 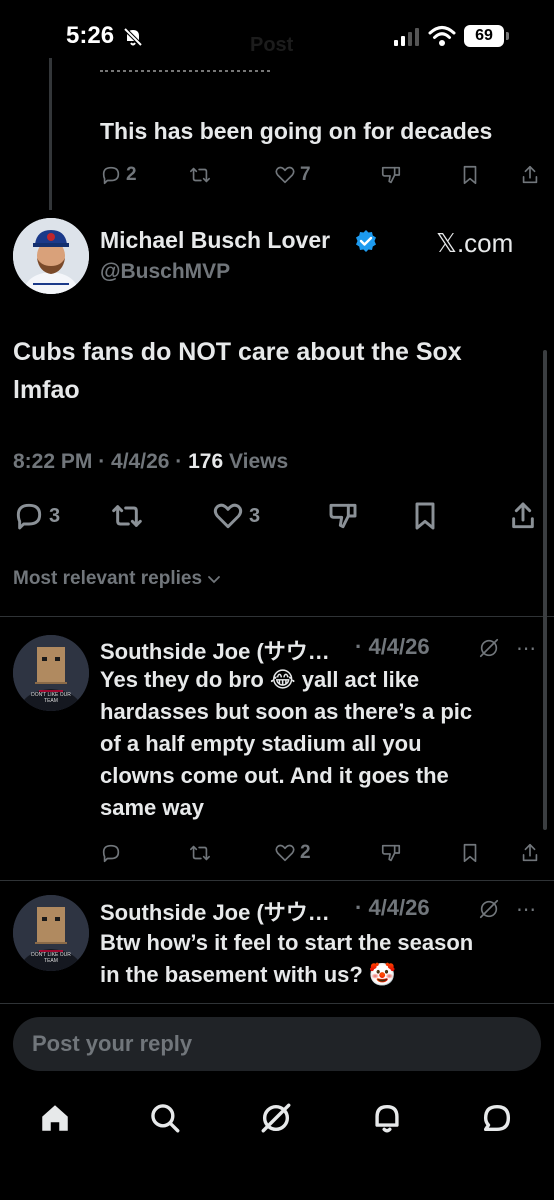 What do you see at coordinates (112, 1044) in the screenshot?
I see `reply-input-placeholder: Post your reply` at bounding box center [112, 1044].